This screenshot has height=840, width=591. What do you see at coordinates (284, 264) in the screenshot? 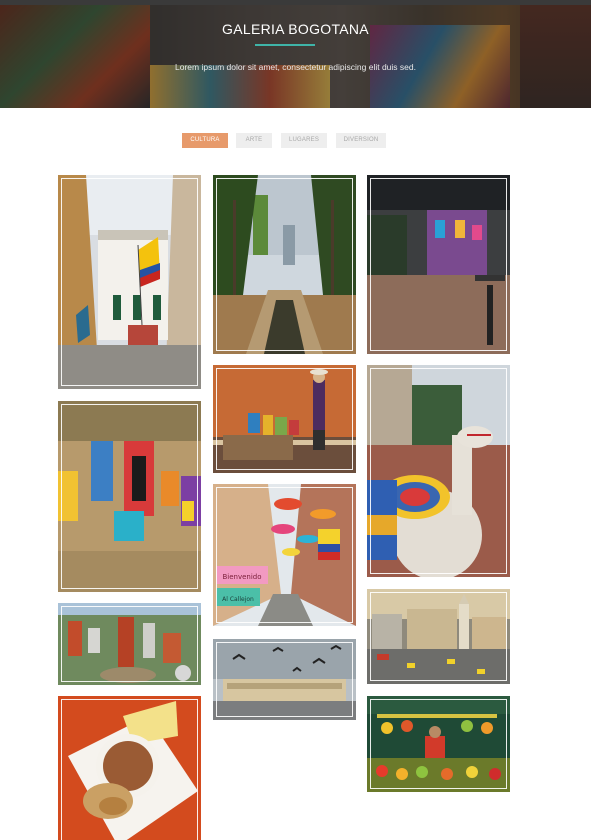
I see `palm-garden-photo` at bounding box center [284, 264].